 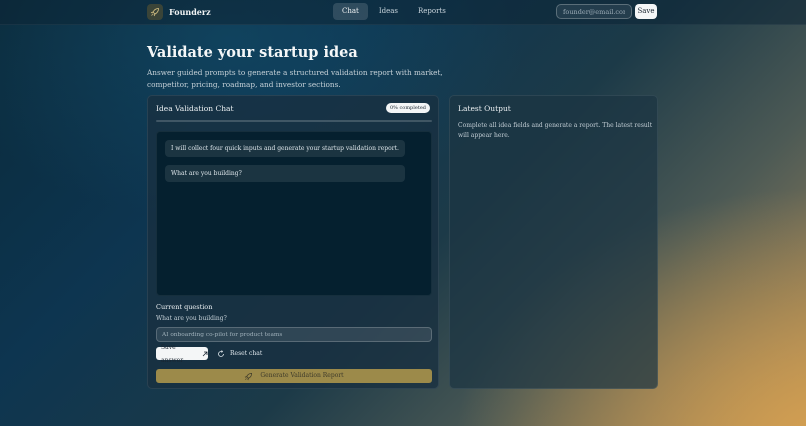 What do you see at coordinates (191, 318) in the screenshot?
I see `current-question-text: What are you building?` at bounding box center [191, 318].